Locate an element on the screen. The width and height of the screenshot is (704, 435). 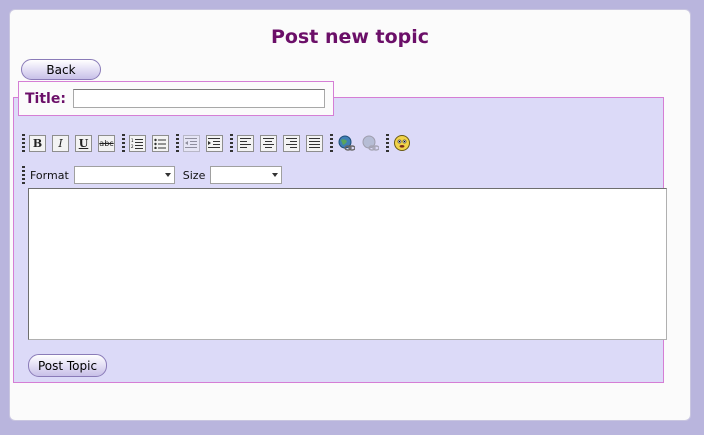
post-topic-button: Post Topic is located at coordinates (67, 365).